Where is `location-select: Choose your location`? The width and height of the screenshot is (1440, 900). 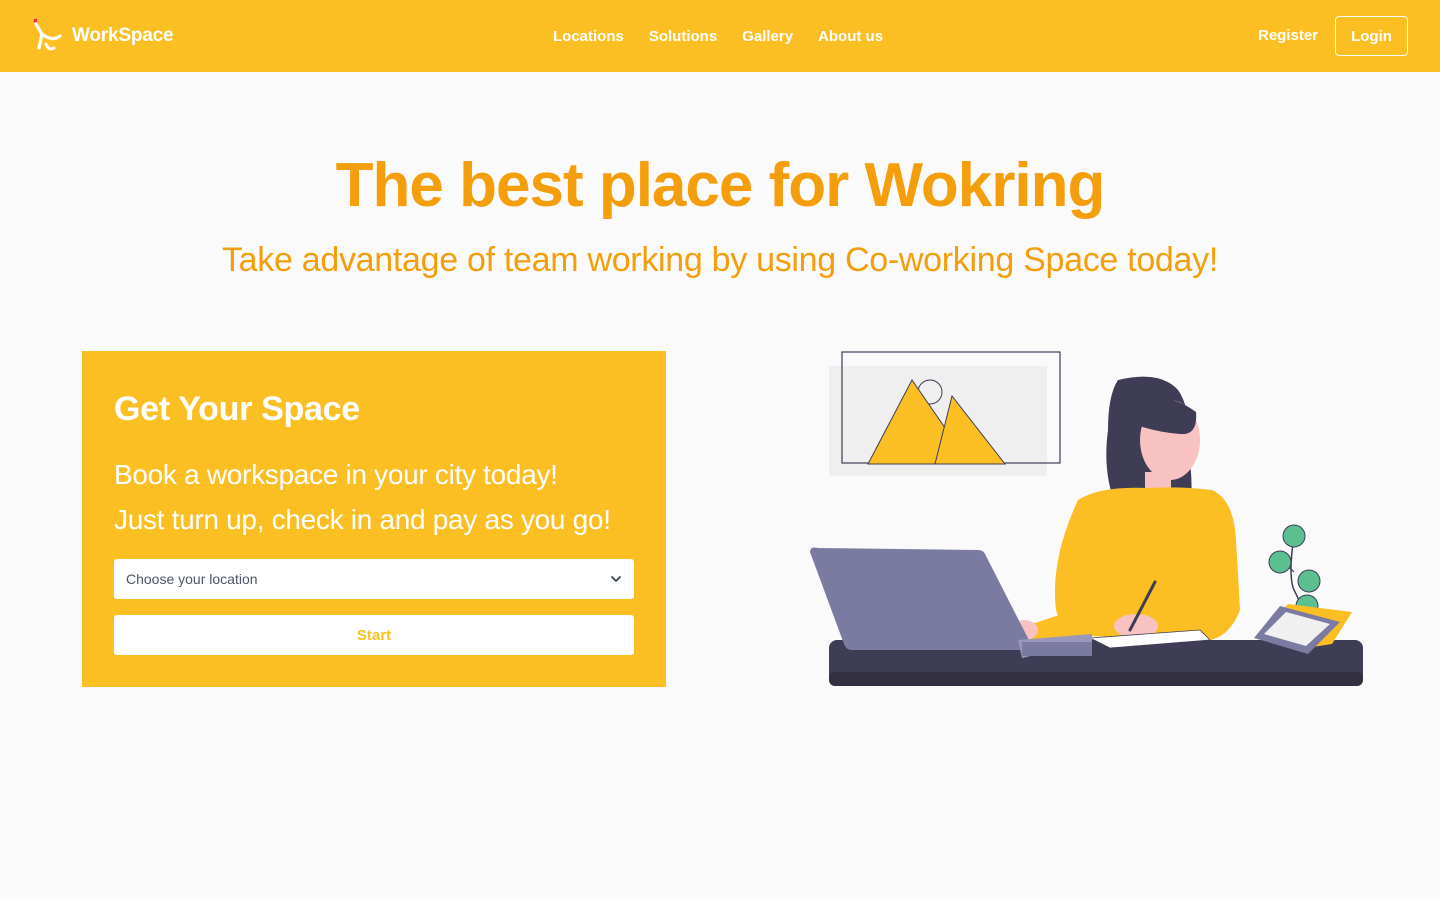
location-select: Choose your location is located at coordinates (374, 579).